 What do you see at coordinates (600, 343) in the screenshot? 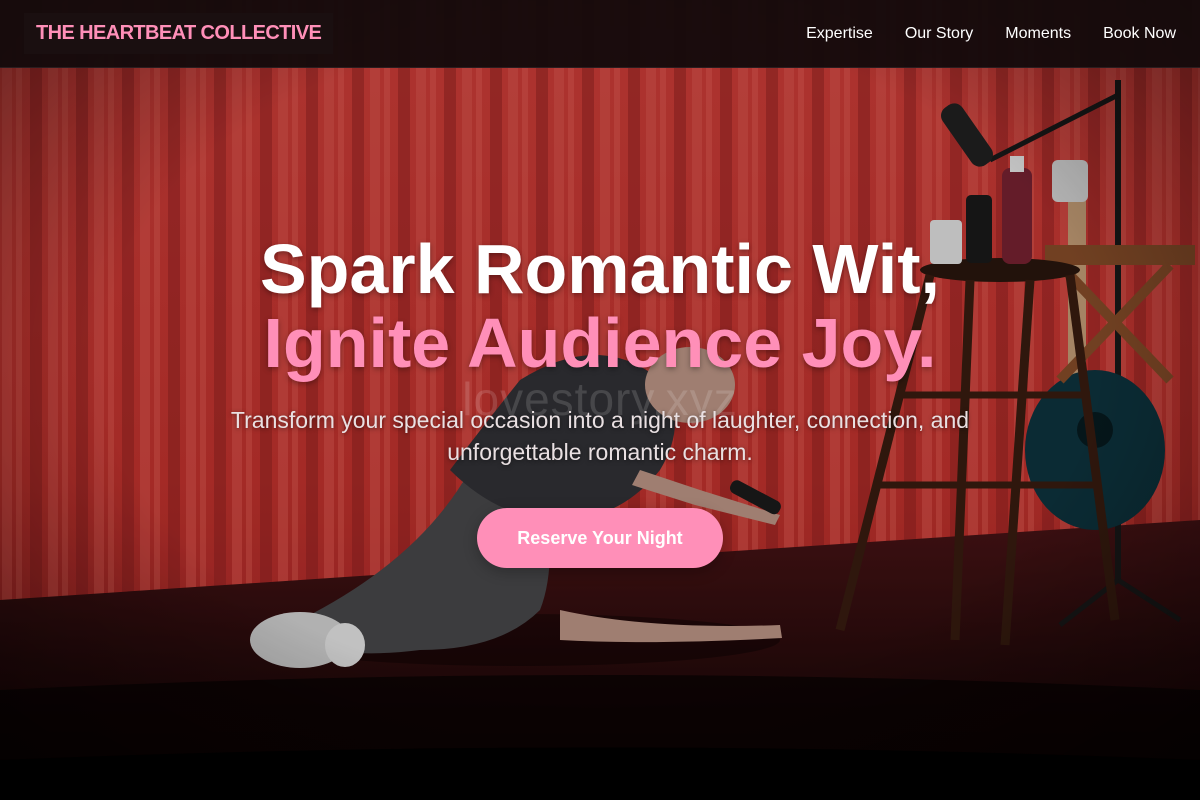
I see `headline-line-2: Ignite Audience Joy.` at bounding box center [600, 343].